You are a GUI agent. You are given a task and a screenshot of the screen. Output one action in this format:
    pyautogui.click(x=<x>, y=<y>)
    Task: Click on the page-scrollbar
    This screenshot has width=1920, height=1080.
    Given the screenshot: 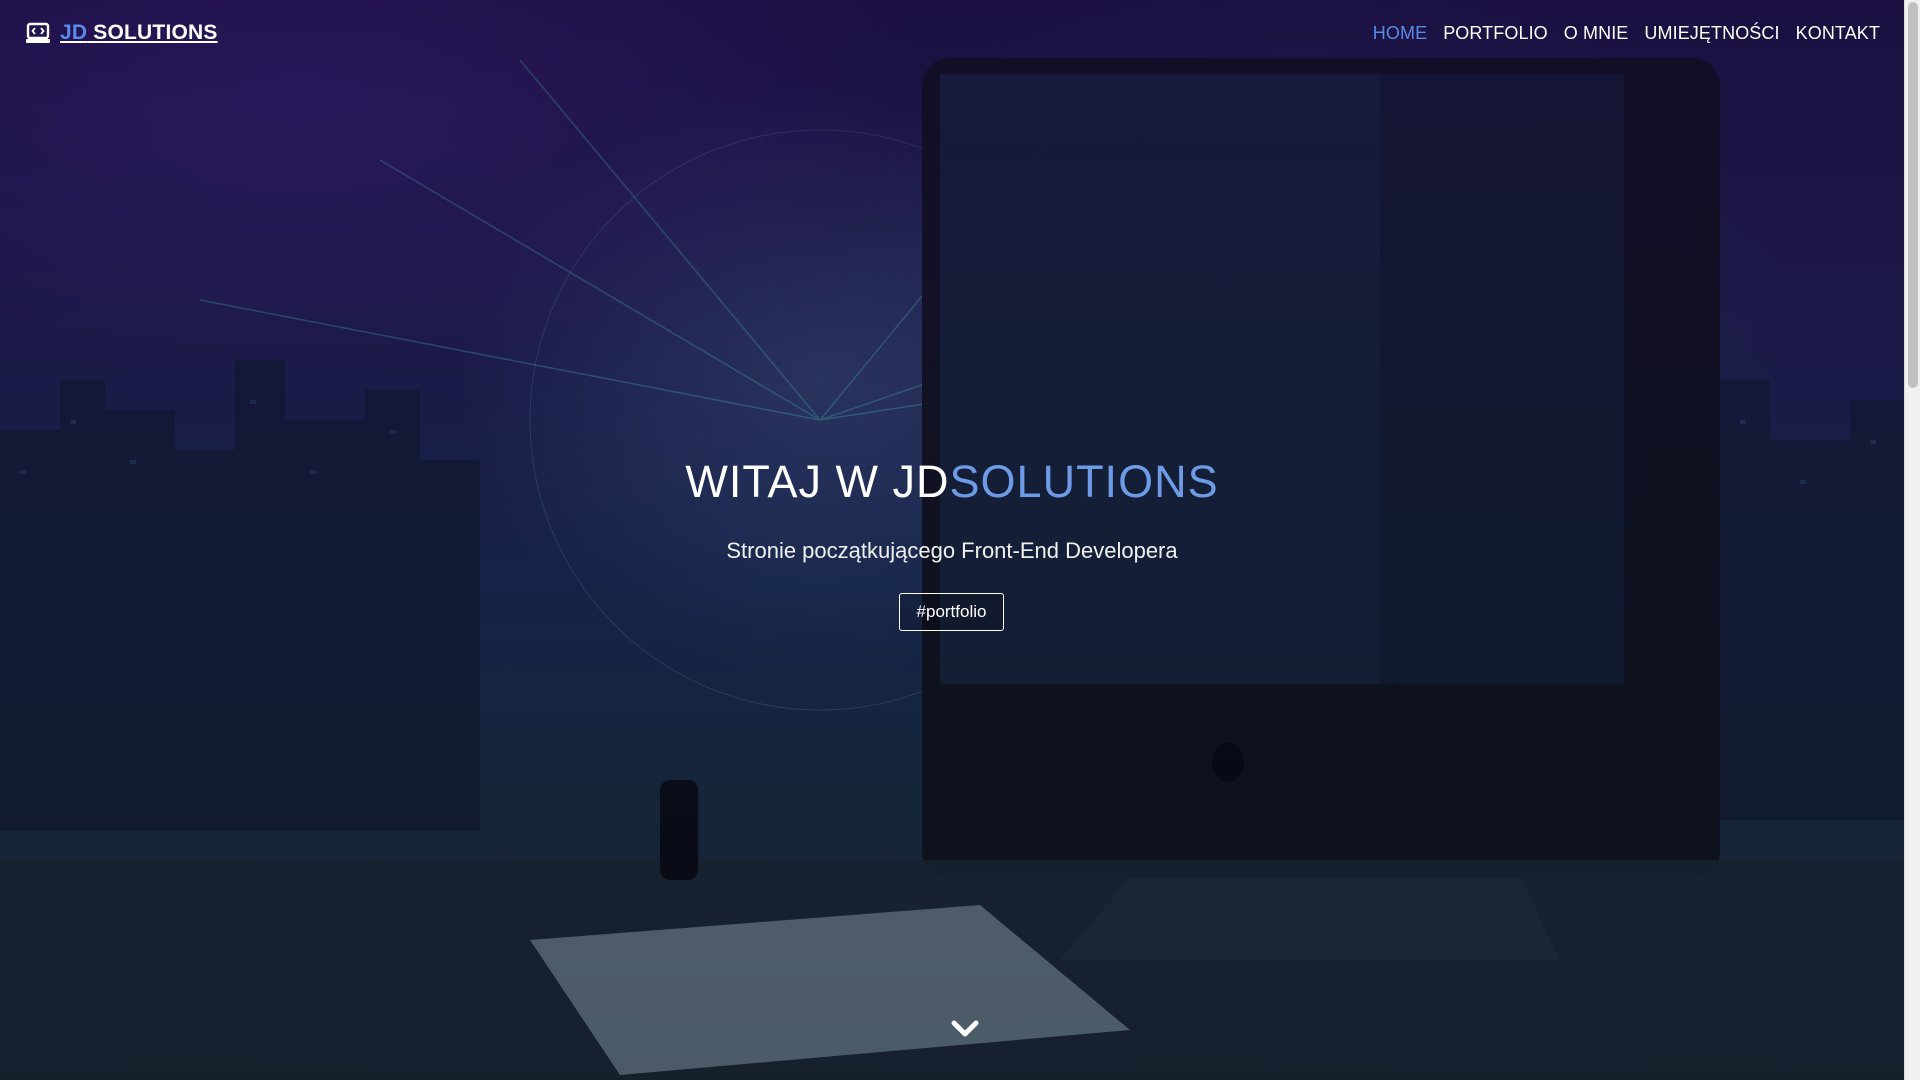 What is the action you would take?
    pyautogui.click(x=1912, y=540)
    